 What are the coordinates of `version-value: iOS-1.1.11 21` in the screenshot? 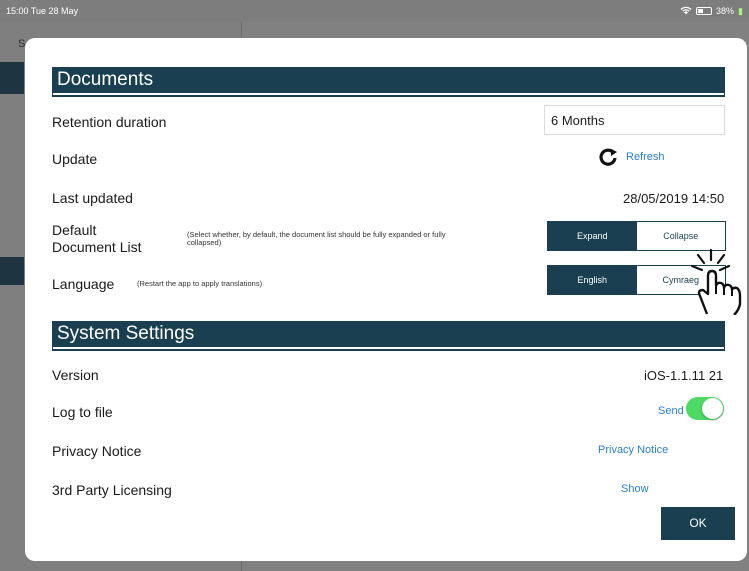 It's located at (684, 375).